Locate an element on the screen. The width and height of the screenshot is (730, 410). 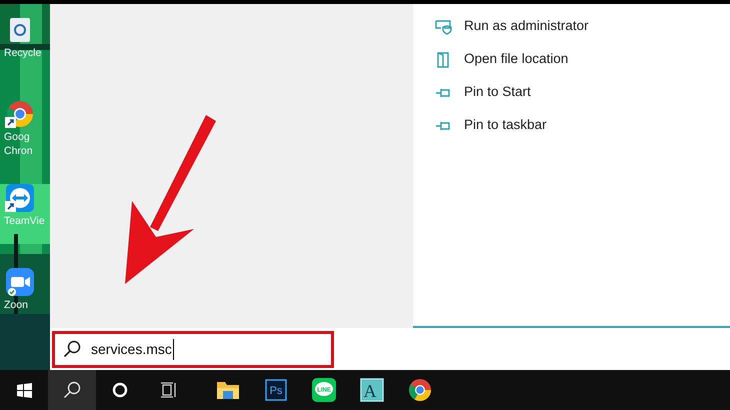
taskbar-button is located at coordinates (72, 390).